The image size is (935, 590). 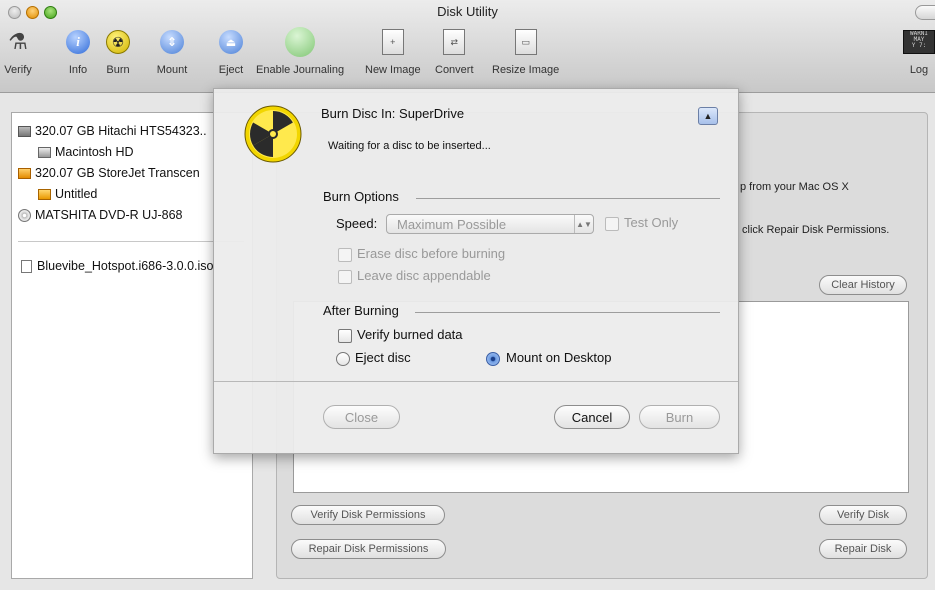 What do you see at coordinates (361, 310) in the screenshot?
I see `after-burning-heading: After Burning` at bounding box center [361, 310].